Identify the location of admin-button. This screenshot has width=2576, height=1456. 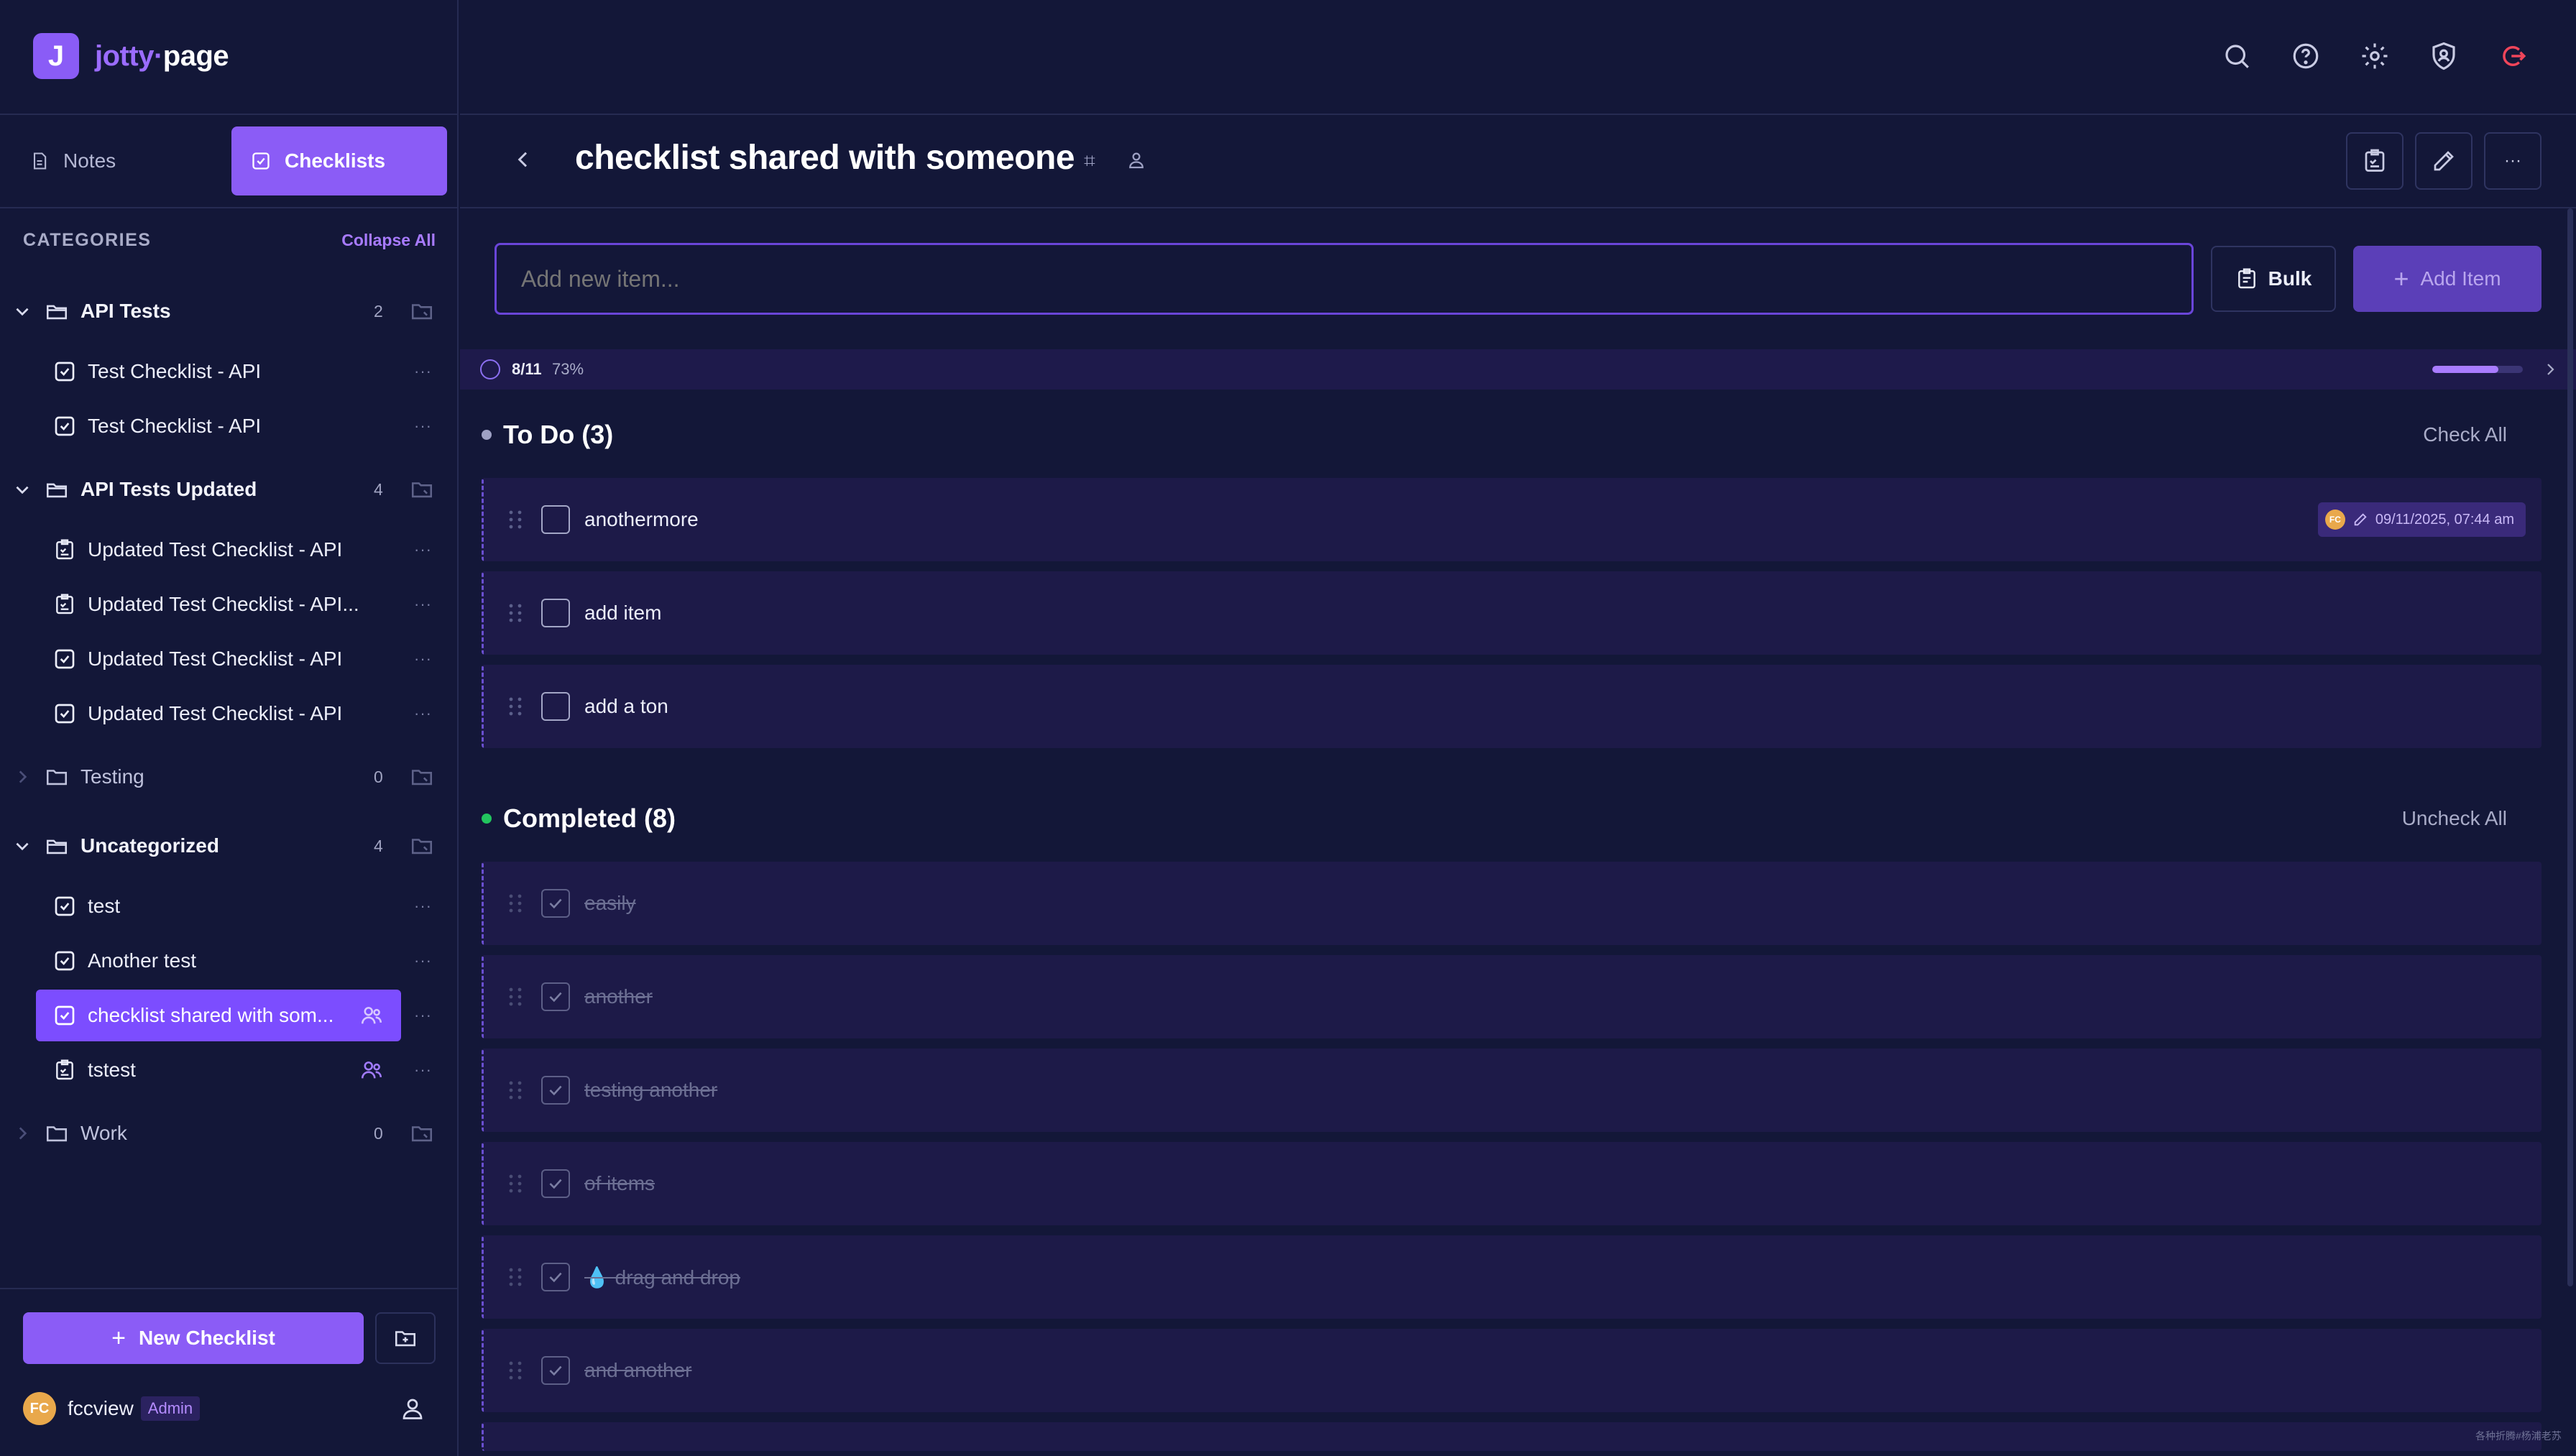
(2444, 56).